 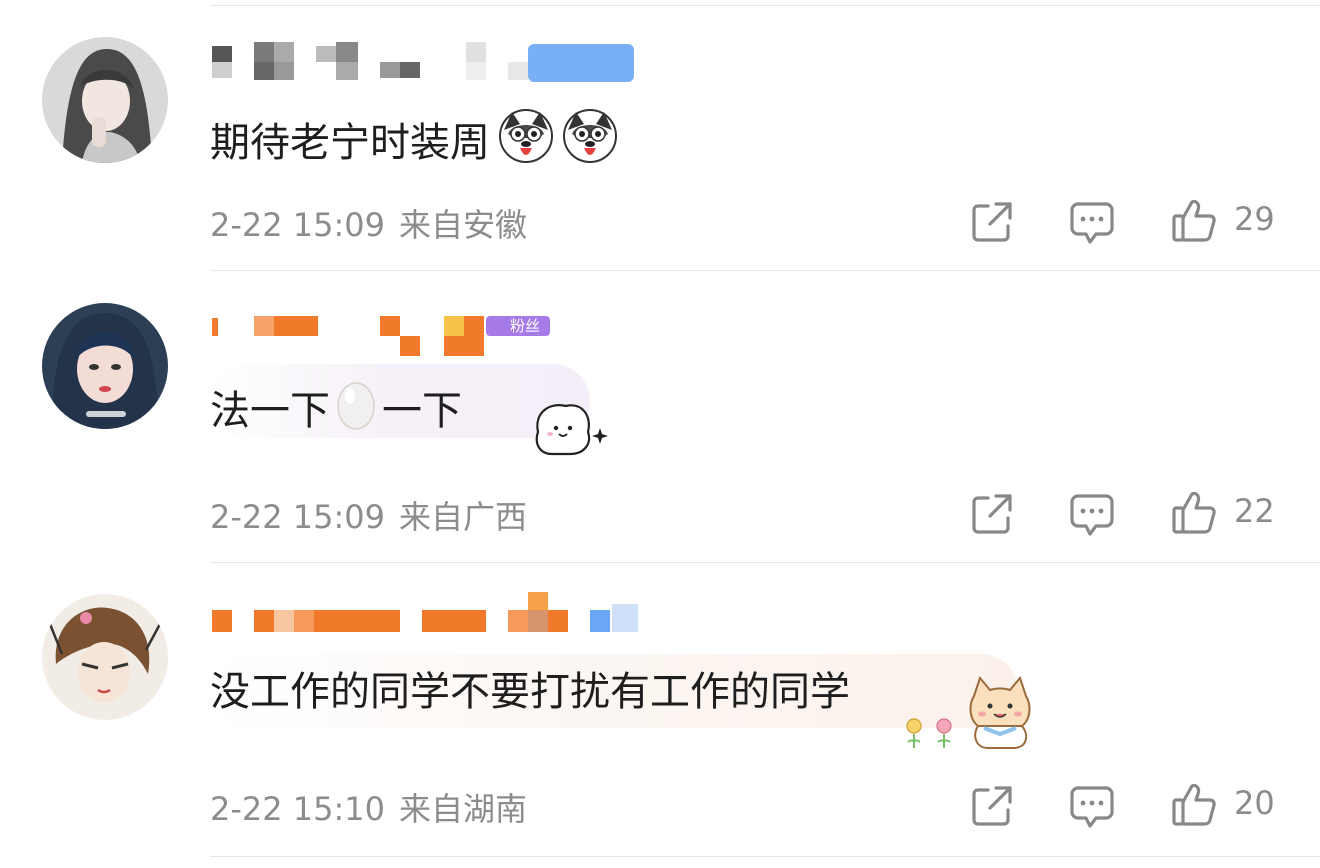 What do you see at coordinates (932, 735) in the screenshot?
I see `flower-sticker-icon` at bounding box center [932, 735].